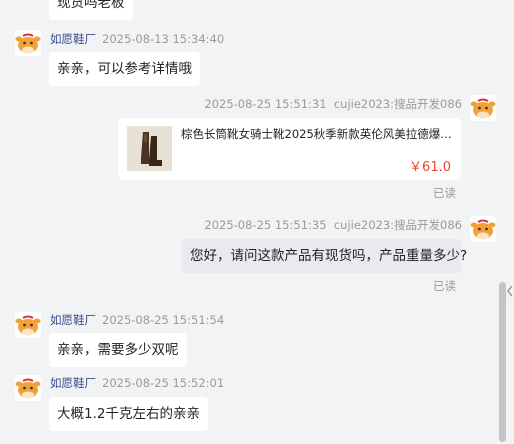 This screenshot has height=444, width=514. I want to click on message-text: 您好，请问这款产品有现货吗，产品重量多少?, so click(329, 256).